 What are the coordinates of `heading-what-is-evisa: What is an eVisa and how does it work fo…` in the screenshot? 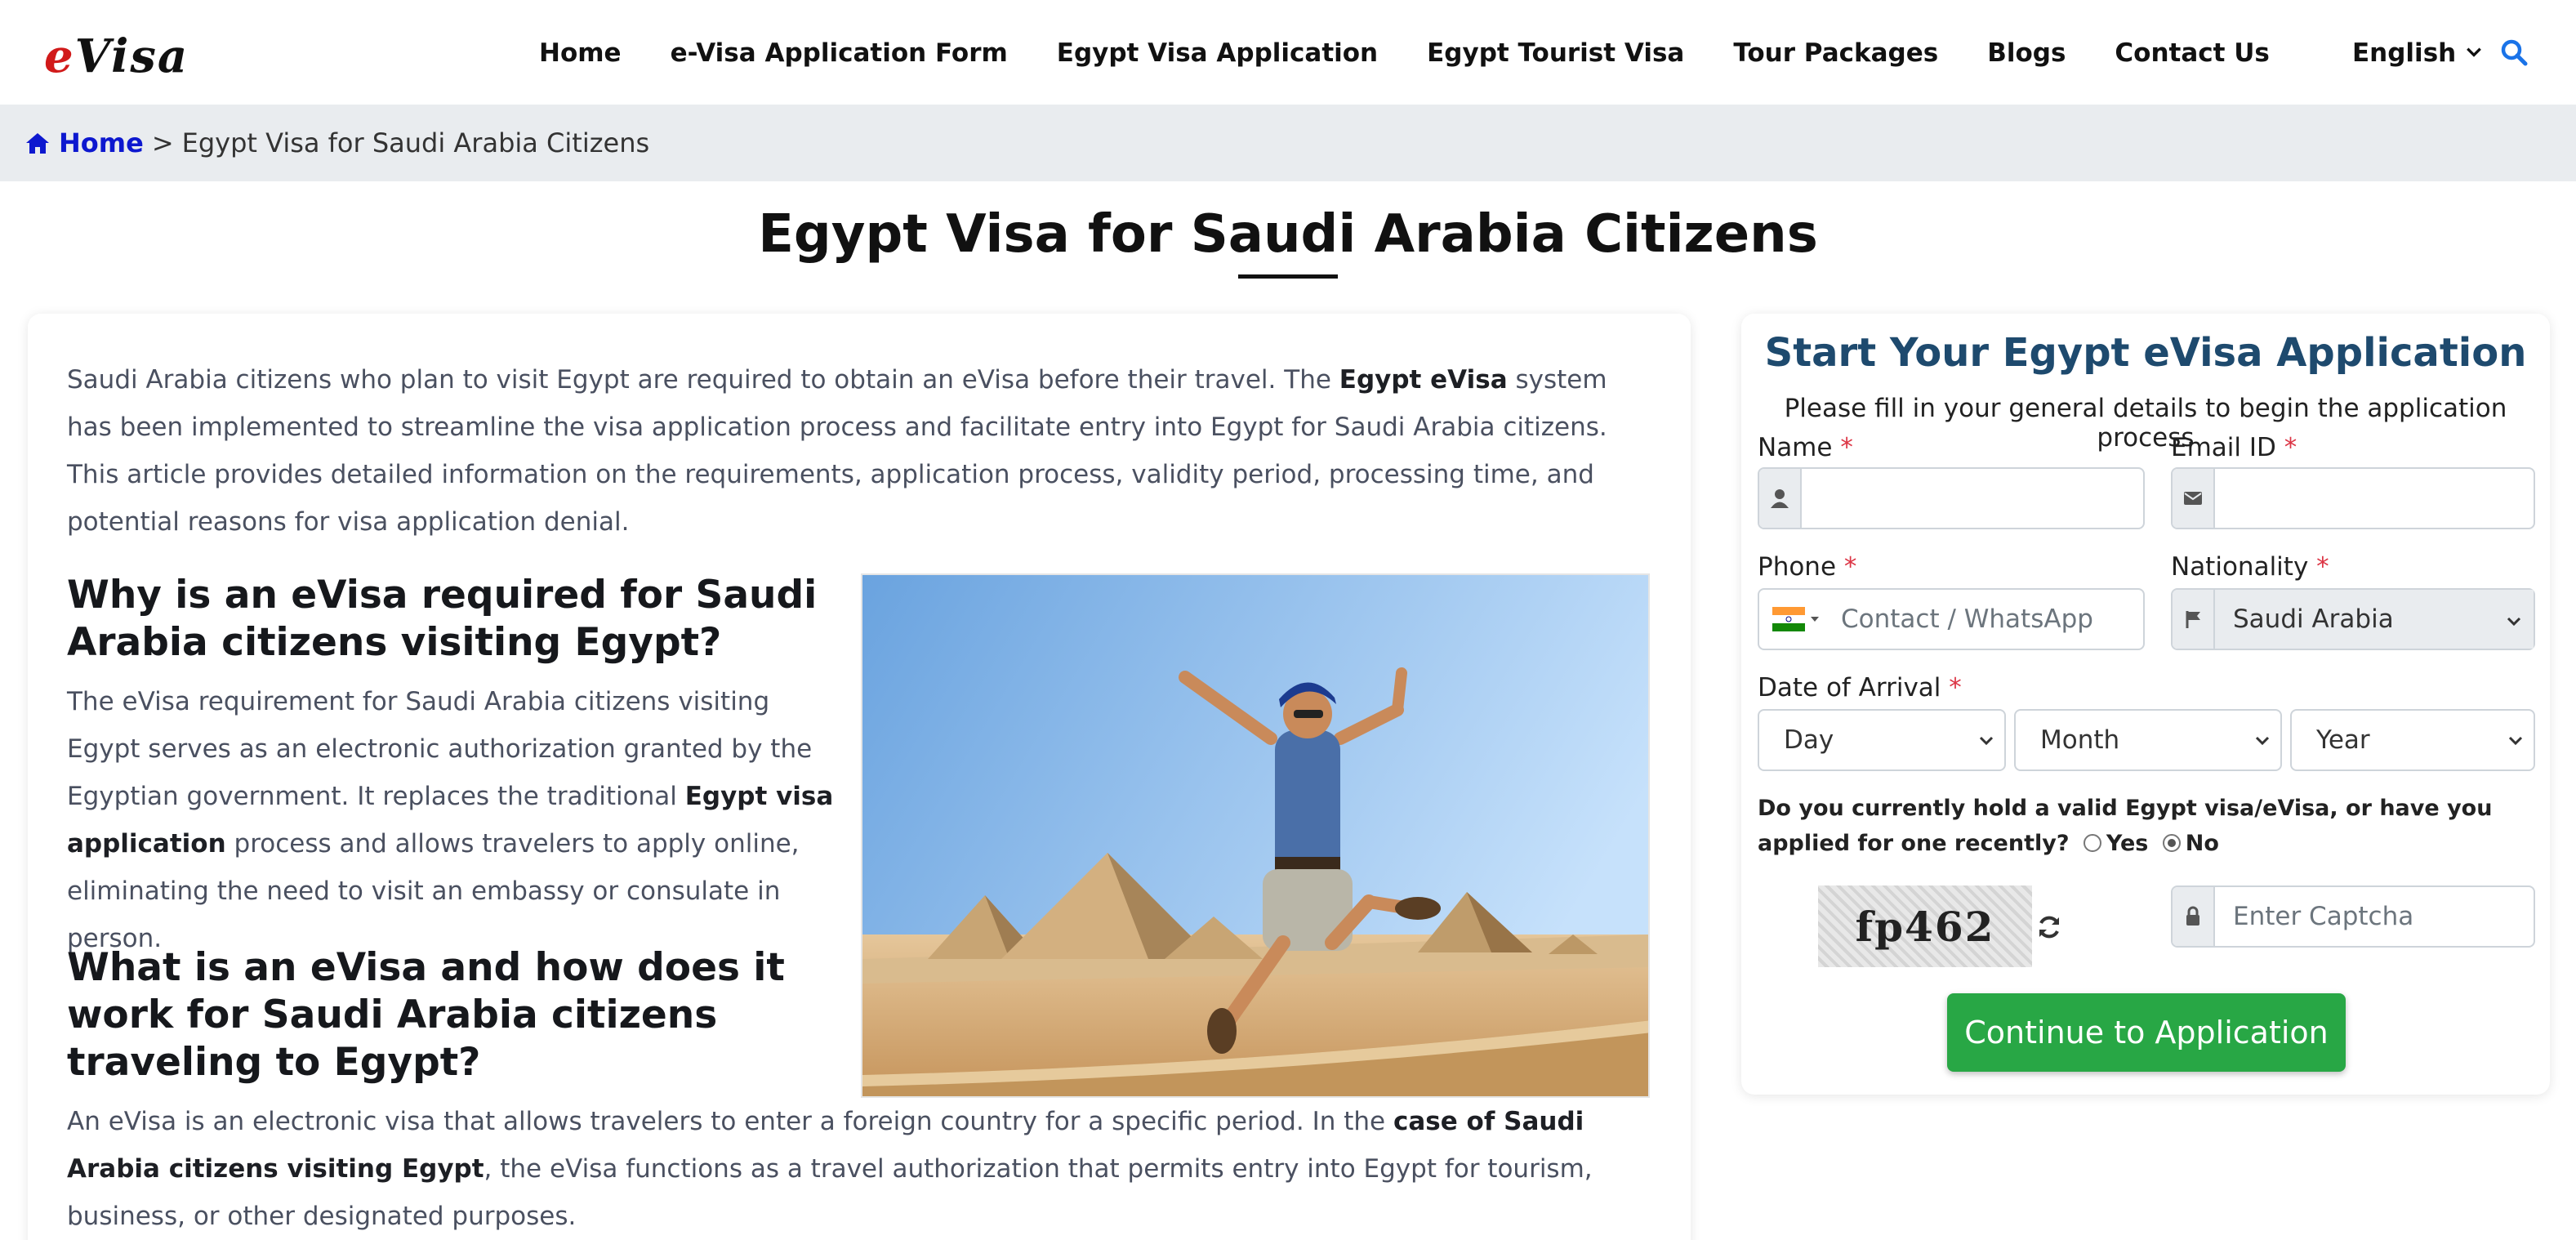 It's located at (426, 1015).